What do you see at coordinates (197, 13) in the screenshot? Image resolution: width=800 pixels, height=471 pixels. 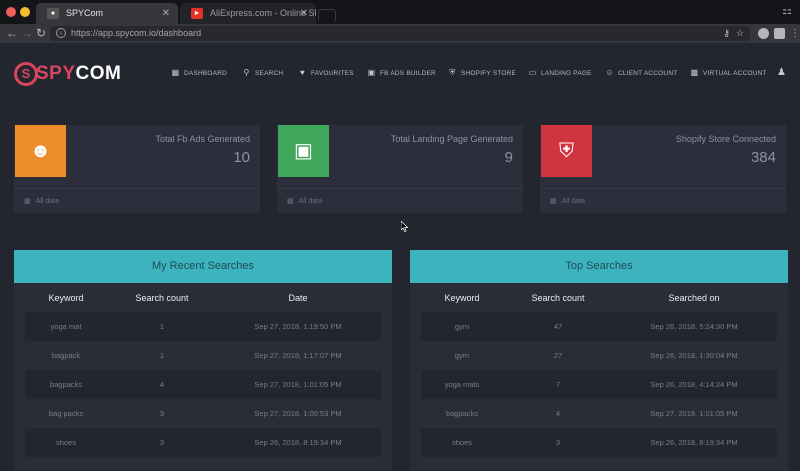 I see `aliexpress-favicon-icon: ►` at bounding box center [197, 13].